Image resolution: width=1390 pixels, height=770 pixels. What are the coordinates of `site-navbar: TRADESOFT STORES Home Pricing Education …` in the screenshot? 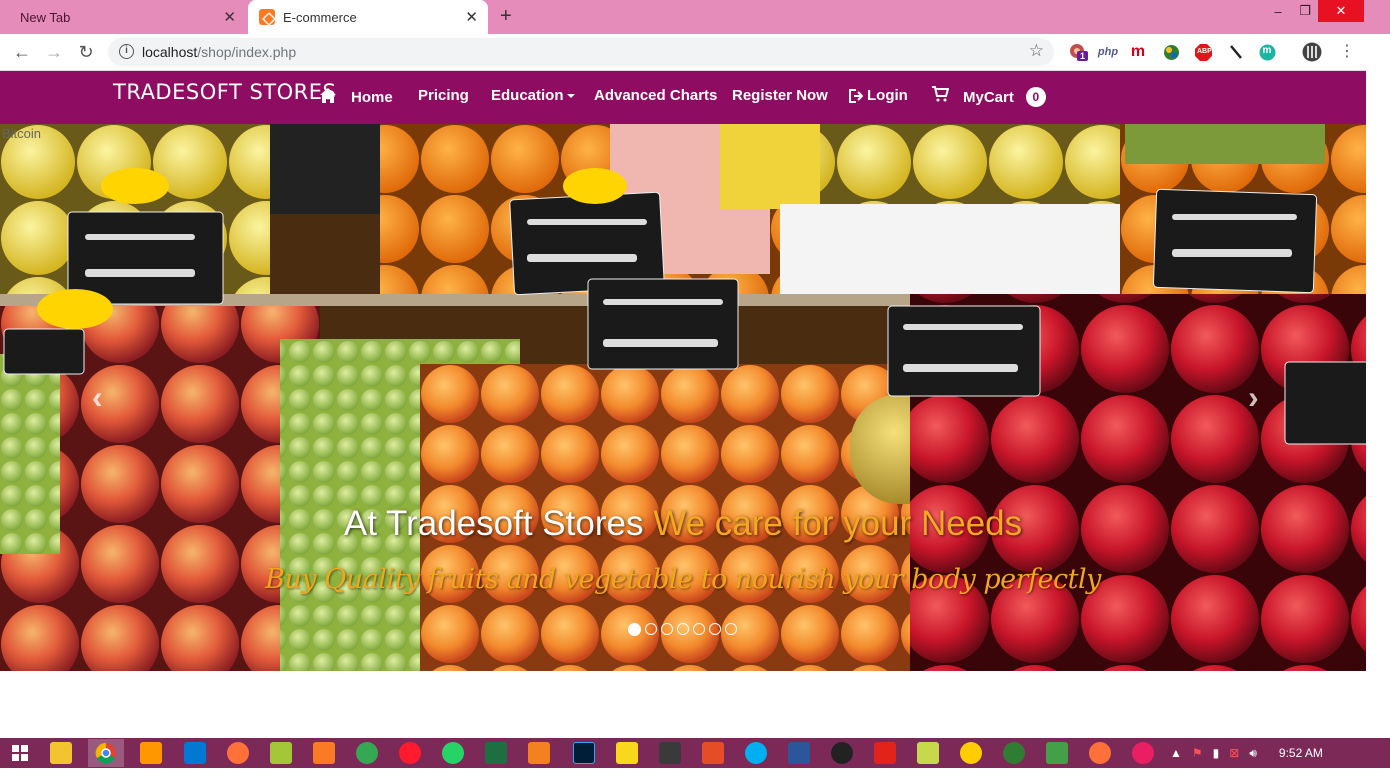 It's located at (683, 97).